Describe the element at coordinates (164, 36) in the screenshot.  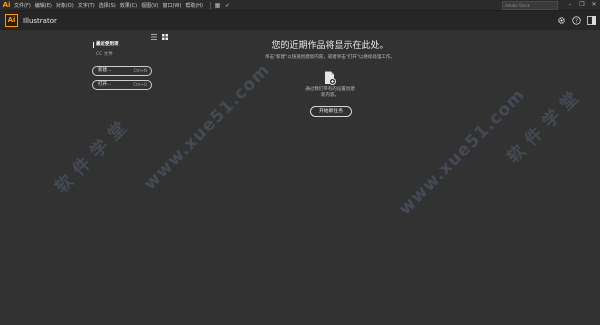
I see `grid-view-icon` at that location.